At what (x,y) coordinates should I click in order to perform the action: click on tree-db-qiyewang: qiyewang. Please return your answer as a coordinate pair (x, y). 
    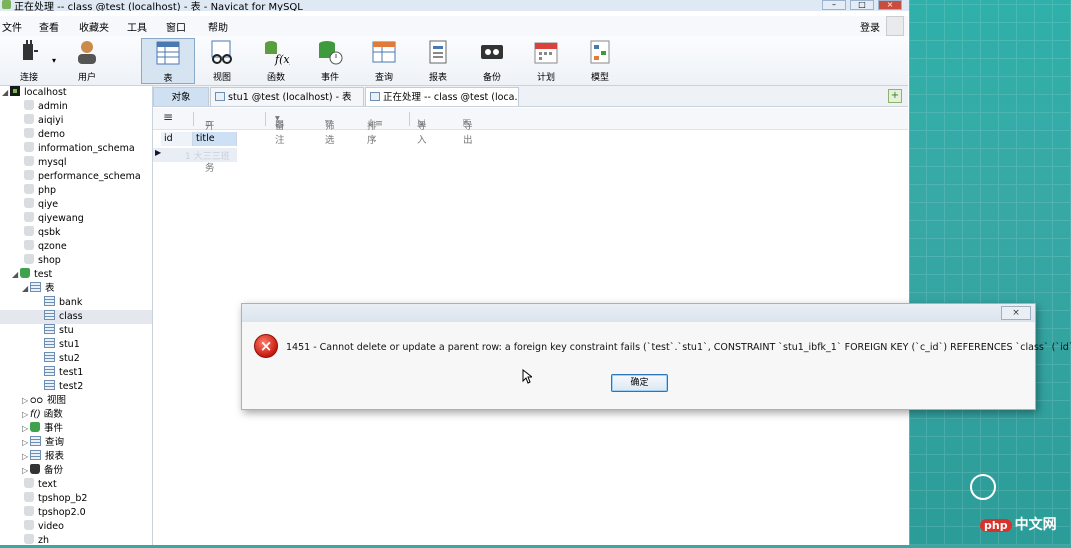
    Looking at the image, I should click on (54, 219).